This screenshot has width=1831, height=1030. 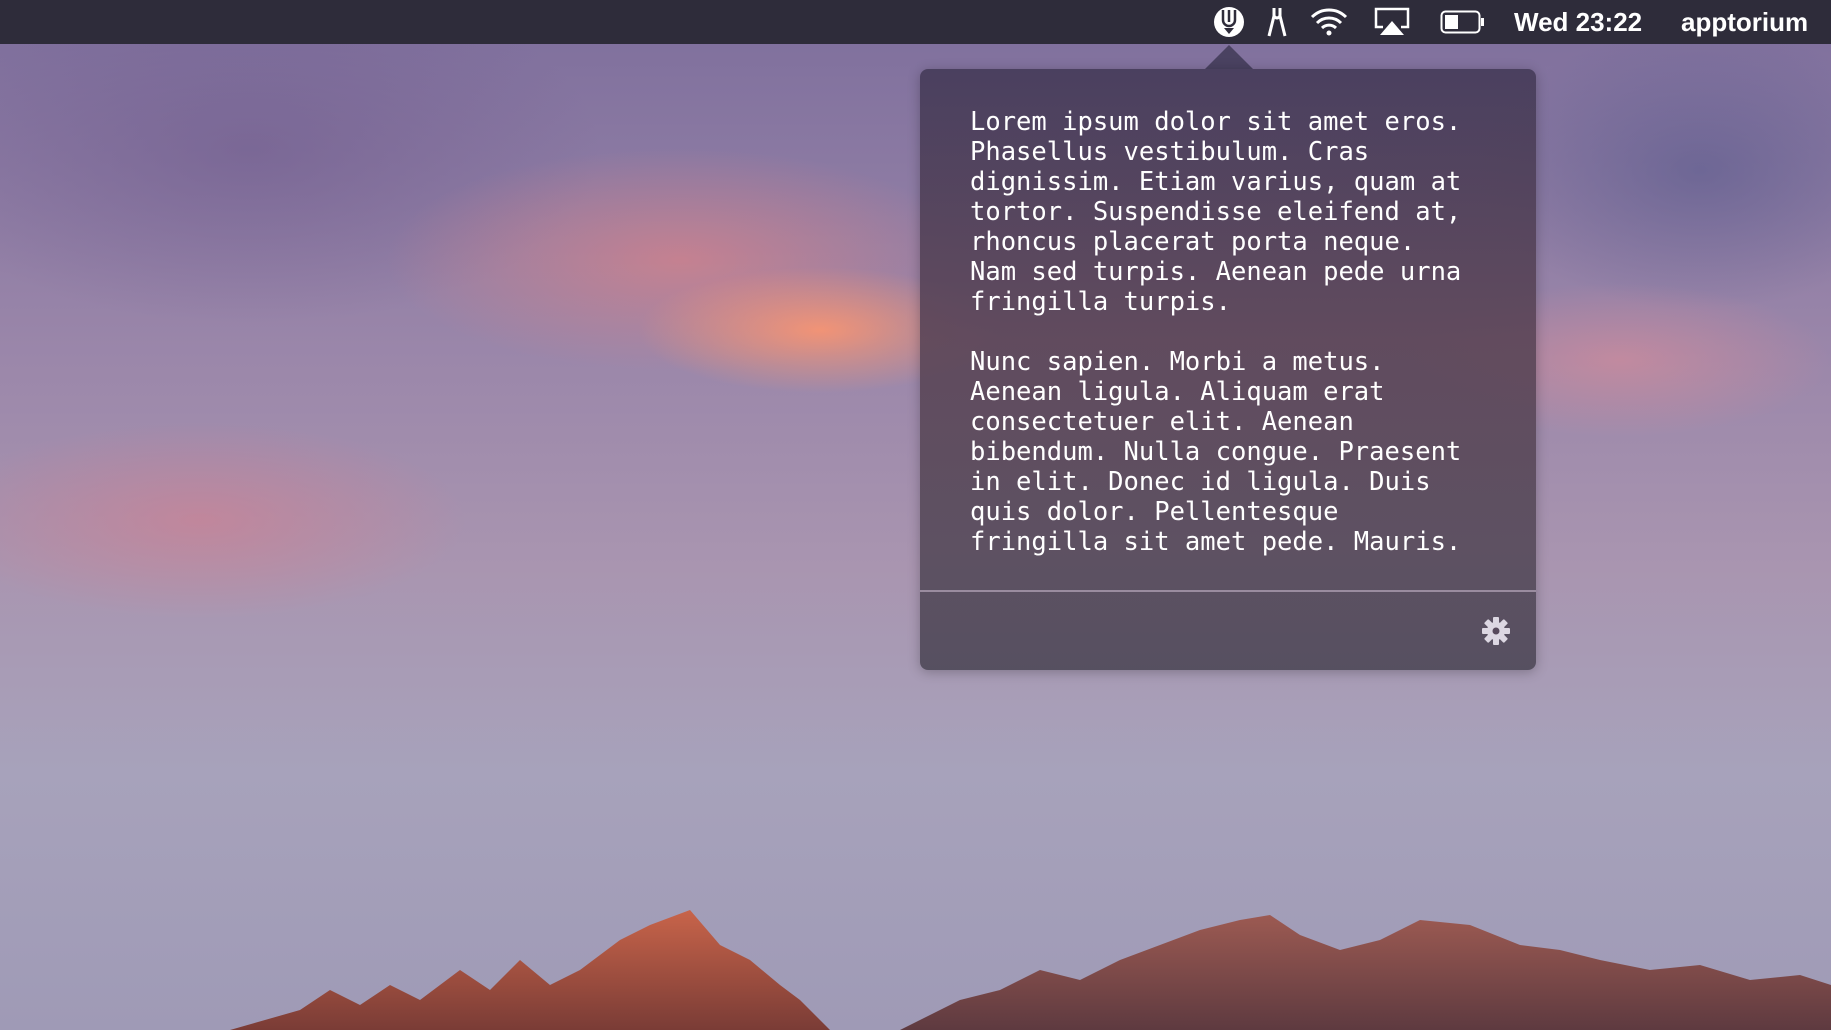 I want to click on battery-icon, so click(x=1463, y=22).